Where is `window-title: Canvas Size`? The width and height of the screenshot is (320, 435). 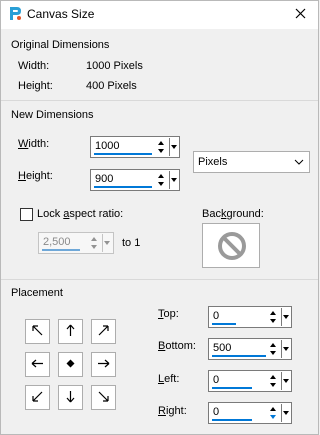
window-title: Canvas Size is located at coordinates (61, 14).